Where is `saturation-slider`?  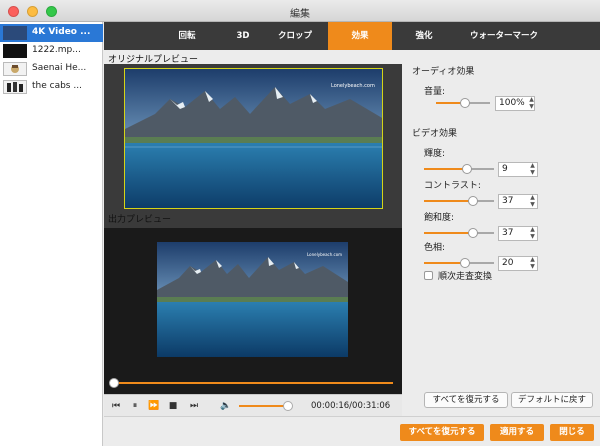
saturation-slider is located at coordinates (459, 233).